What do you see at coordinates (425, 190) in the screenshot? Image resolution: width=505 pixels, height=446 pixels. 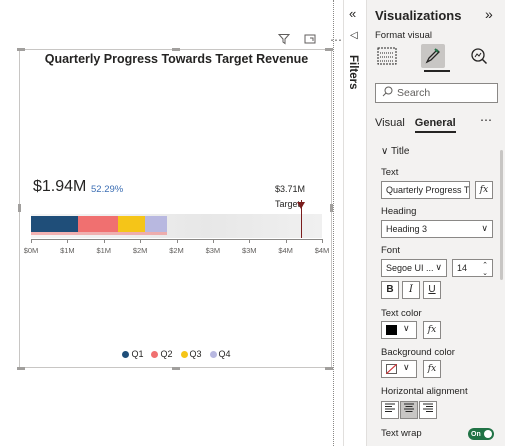 I see `title-text-input: Quarterly Progress T` at bounding box center [425, 190].